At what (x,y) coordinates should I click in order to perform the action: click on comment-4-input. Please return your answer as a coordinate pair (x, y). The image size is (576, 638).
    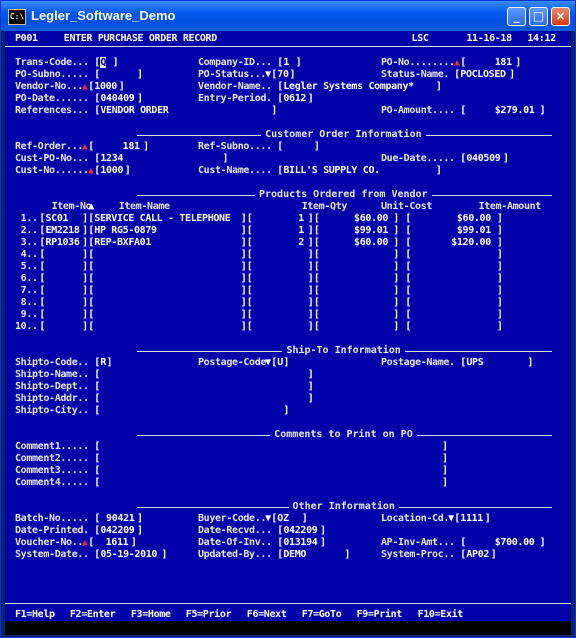
    Looking at the image, I should click on (259, 483).